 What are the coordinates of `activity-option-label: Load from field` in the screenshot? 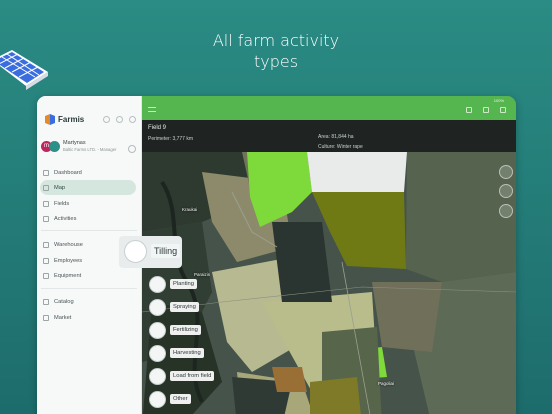 It's located at (192, 376).